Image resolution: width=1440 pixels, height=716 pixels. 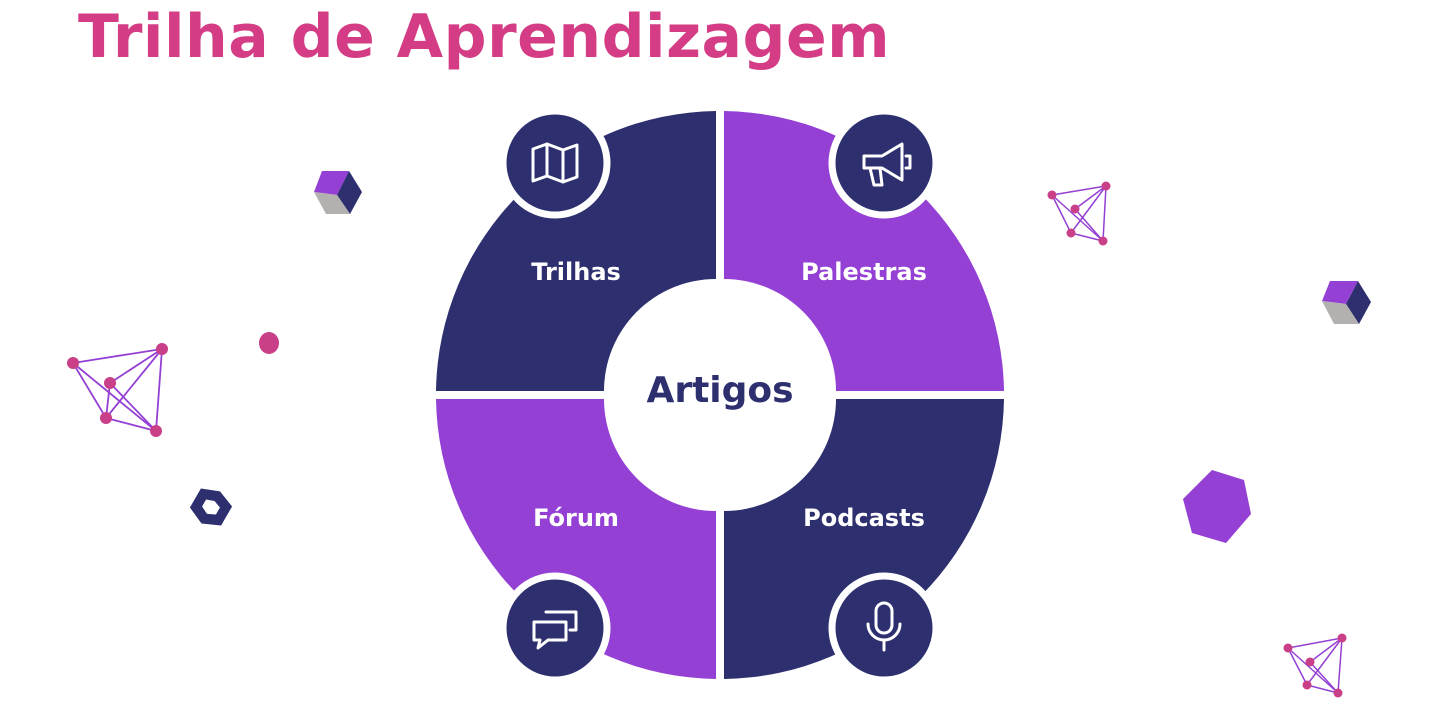 What do you see at coordinates (211, 507) in the screenshot?
I see `hexagon-decoration-small` at bounding box center [211, 507].